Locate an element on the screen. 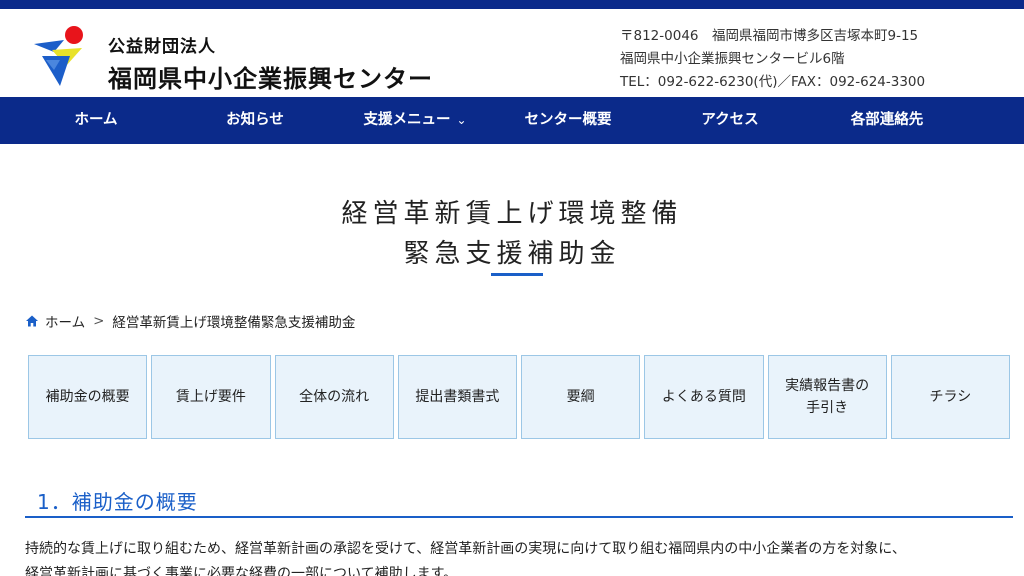 Image resolution: width=1024 pixels, height=576 pixels. page-title: 経営革新賃上げ環境整備 緊急支援補助金 is located at coordinates (512, 234).